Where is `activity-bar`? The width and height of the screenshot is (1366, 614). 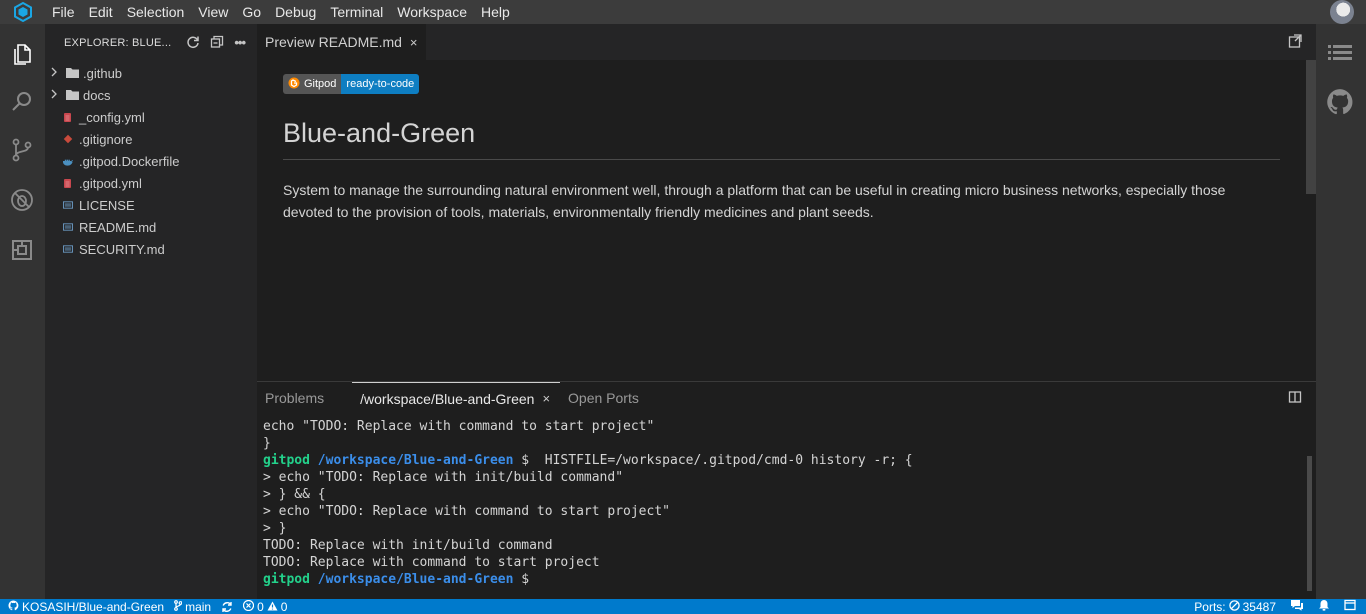
activity-bar is located at coordinates (22, 311).